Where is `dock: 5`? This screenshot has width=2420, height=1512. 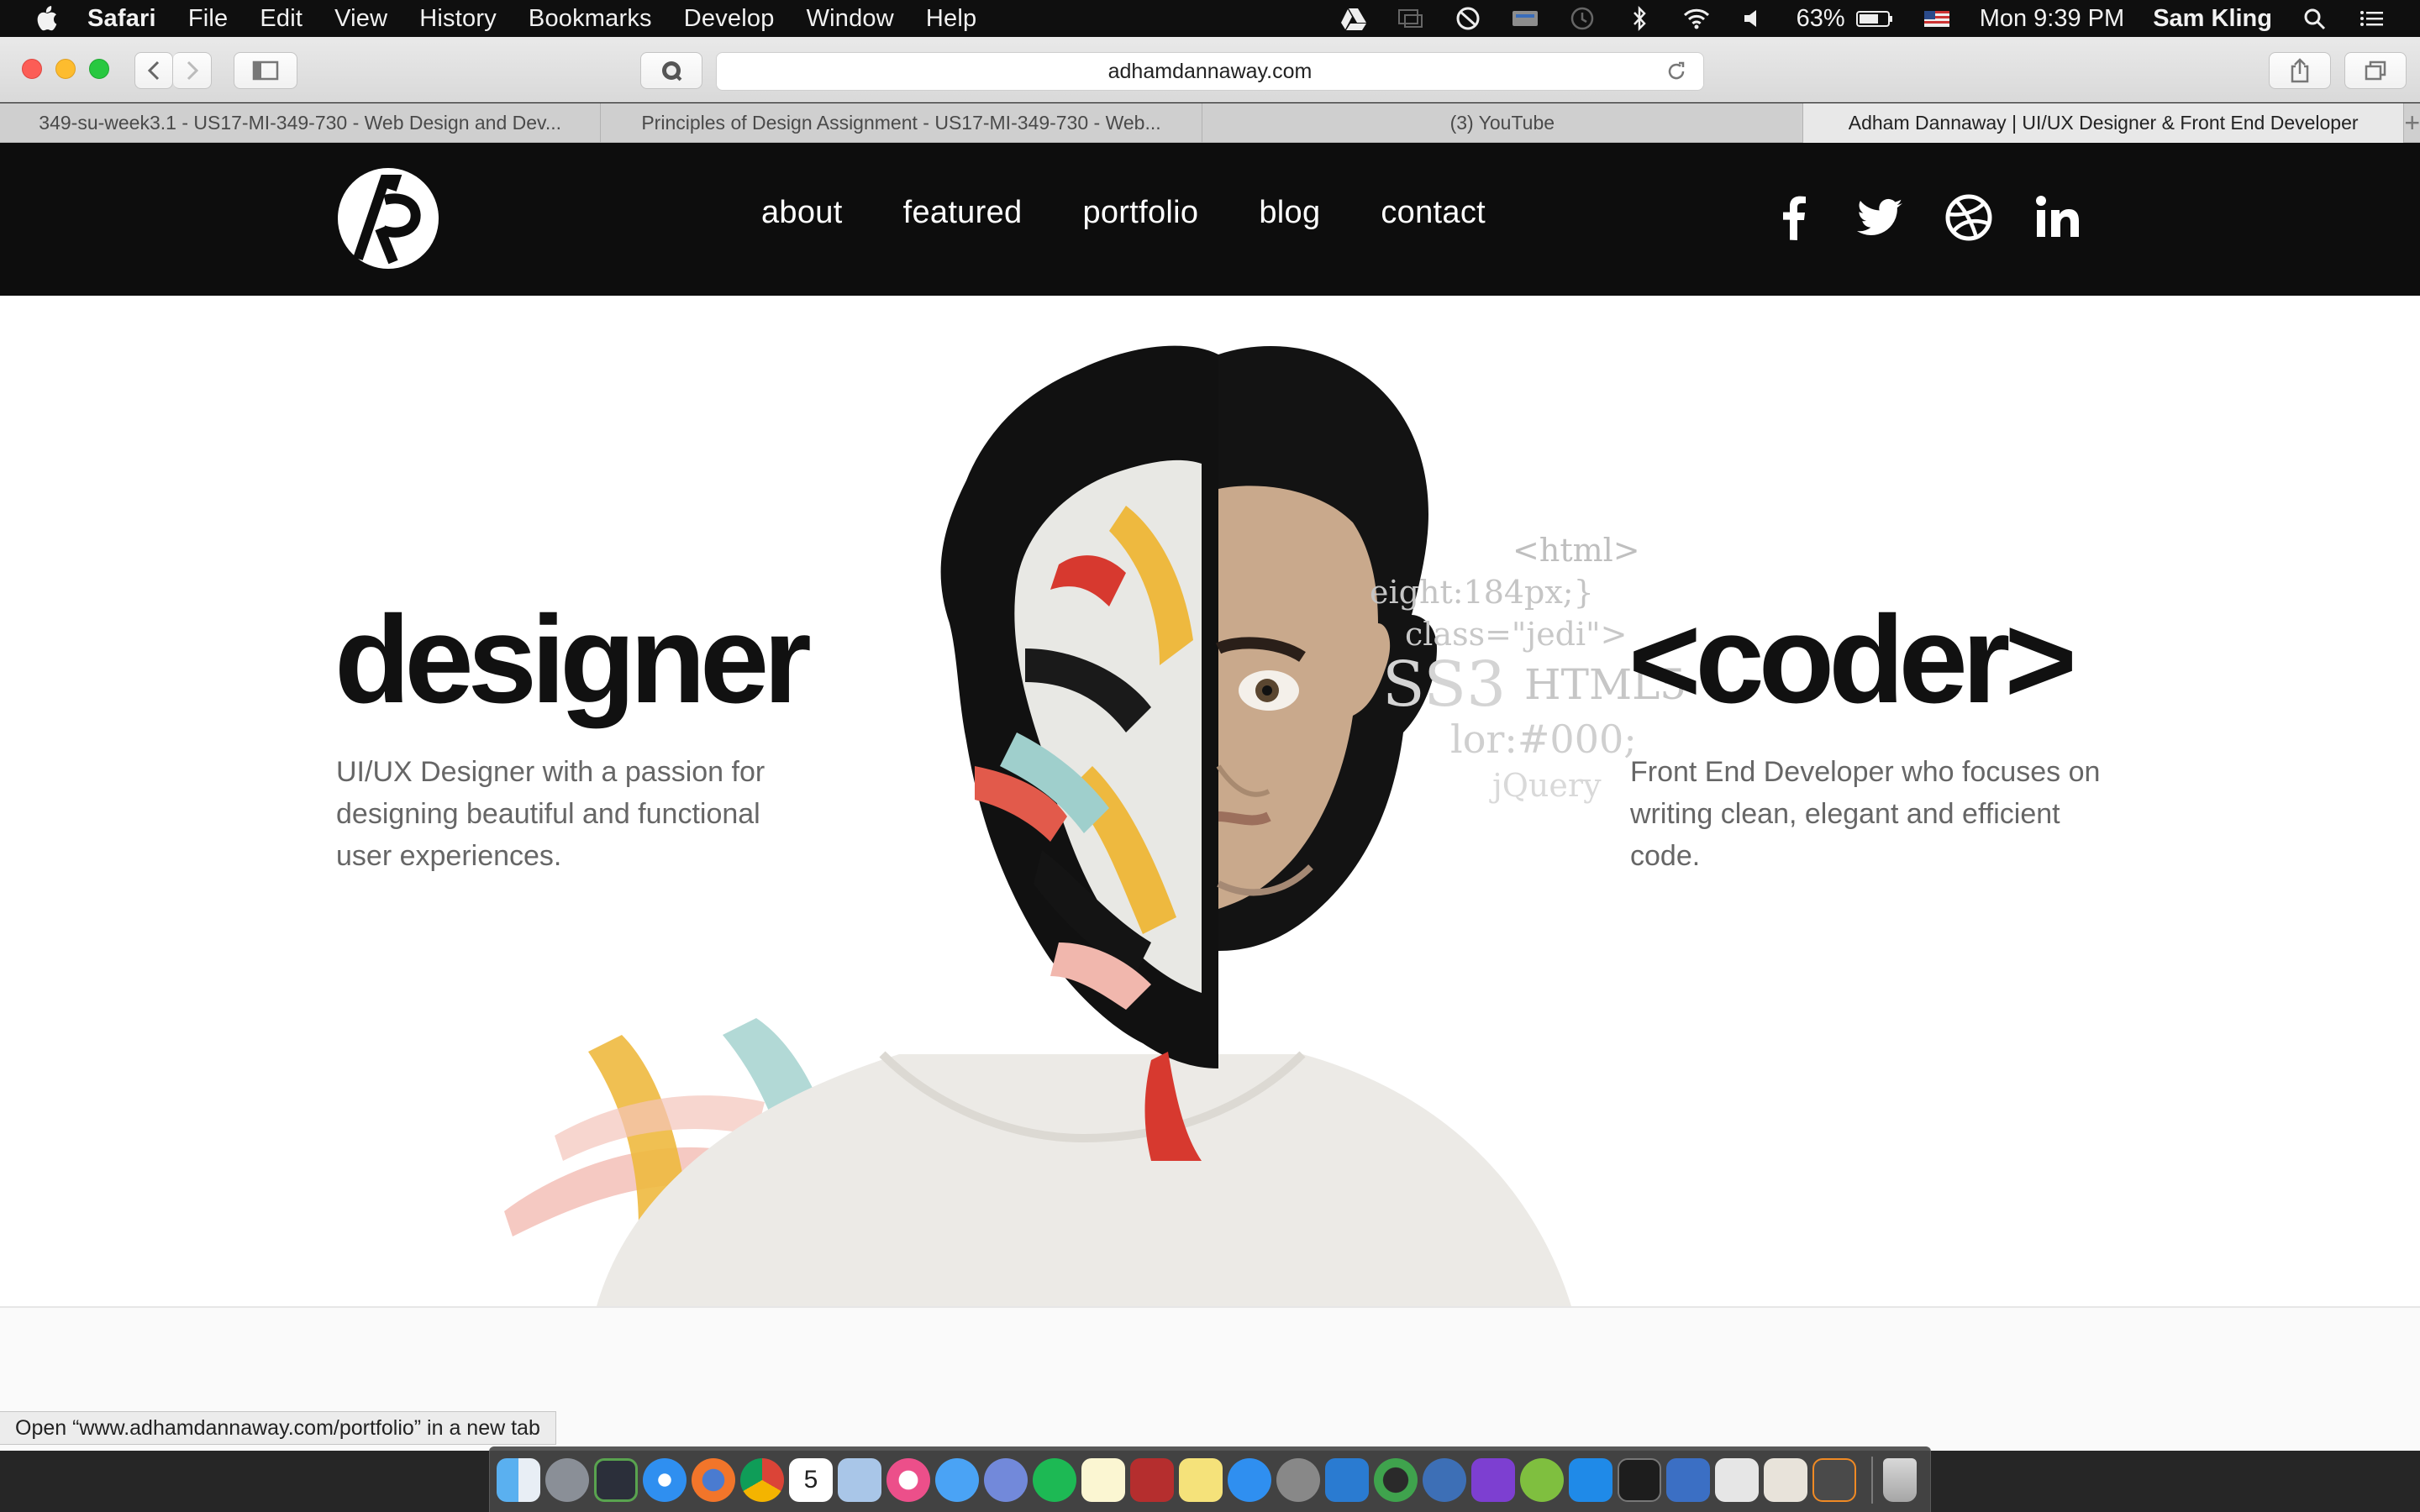 dock: 5 is located at coordinates (1210, 1479).